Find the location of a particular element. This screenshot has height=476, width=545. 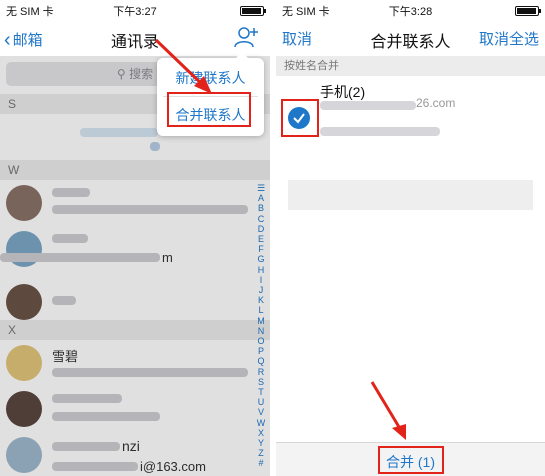

page-title: 通讯录 is located at coordinates (134, 42).